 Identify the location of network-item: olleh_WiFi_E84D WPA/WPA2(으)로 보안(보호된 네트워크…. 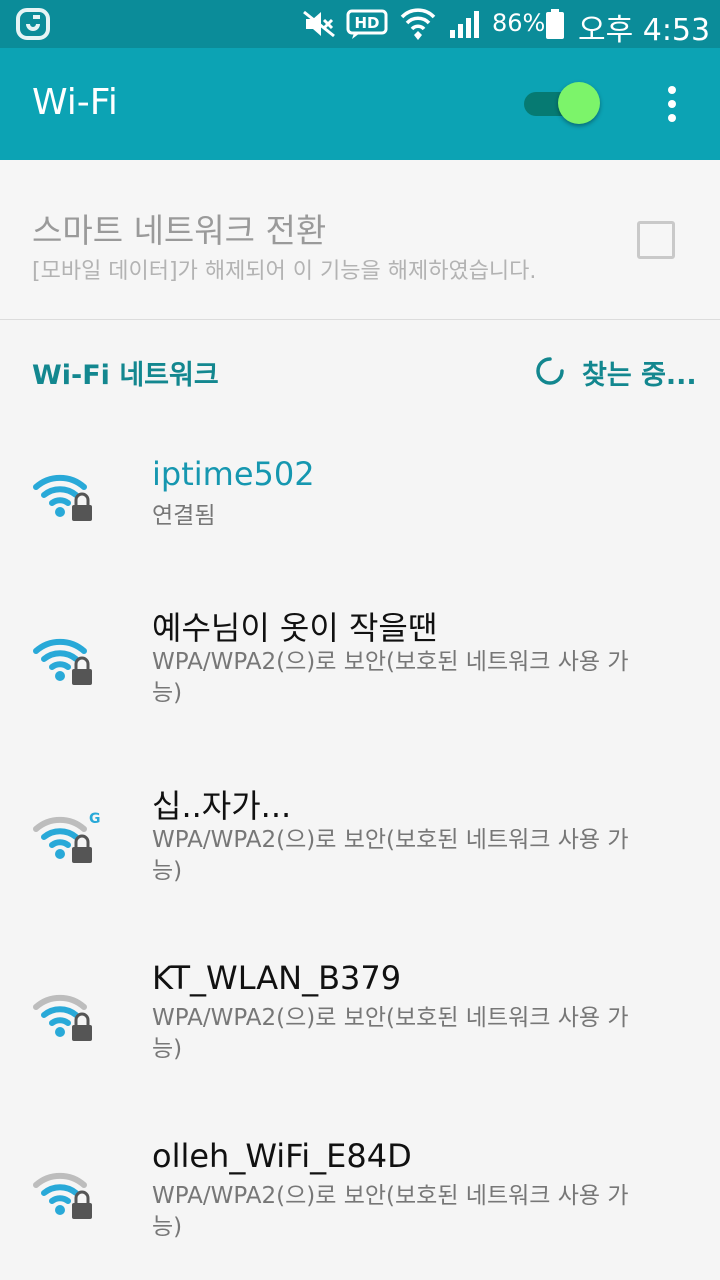
(360, 1190).